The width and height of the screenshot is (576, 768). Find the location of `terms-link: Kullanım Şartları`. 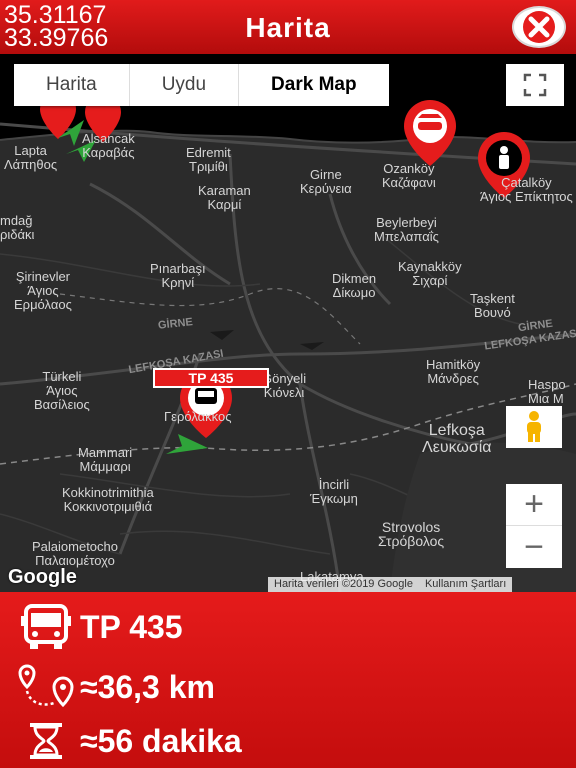

terms-link: Kullanım Şartları is located at coordinates (465, 584).